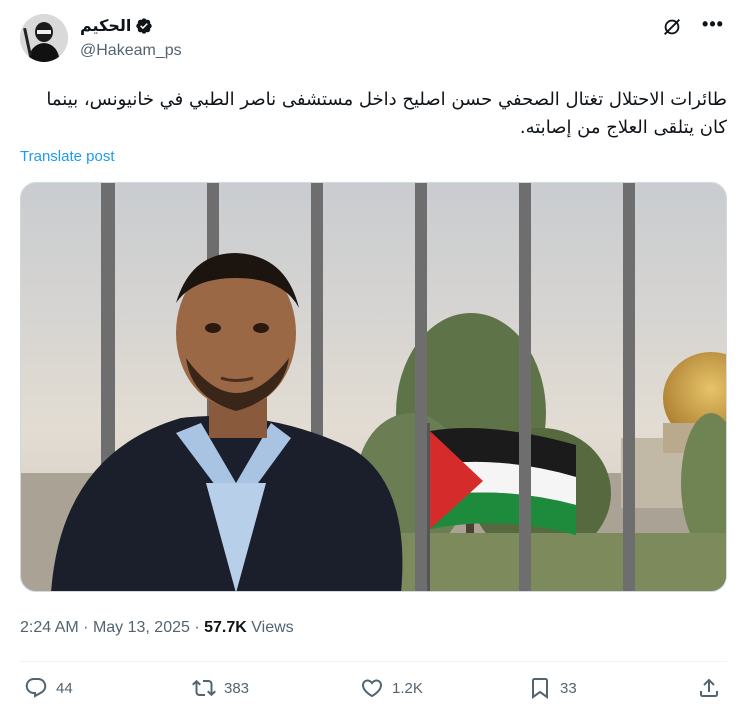  Describe the element at coordinates (131, 51) in the screenshot. I see `author-handle: @Hakeam_ps` at that location.